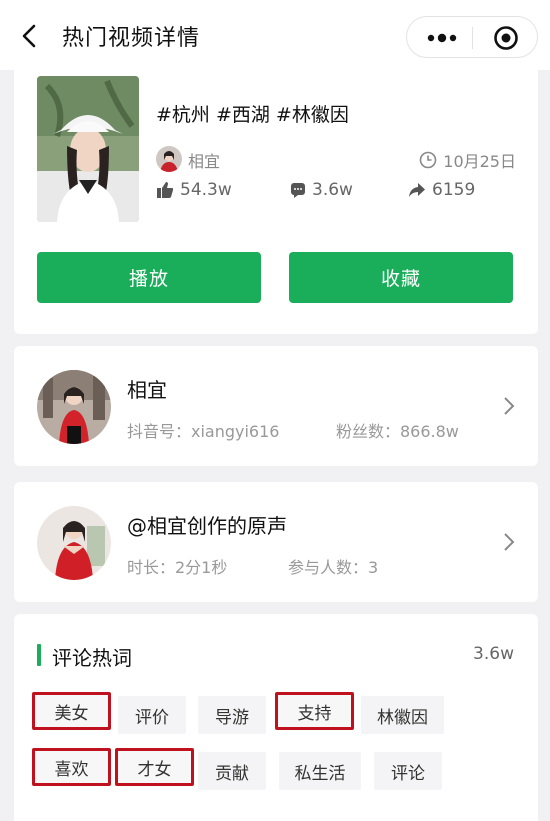 The width and height of the screenshot is (550, 821). Describe the element at coordinates (165, 190) in the screenshot. I see `thumbs-up-icon` at that location.